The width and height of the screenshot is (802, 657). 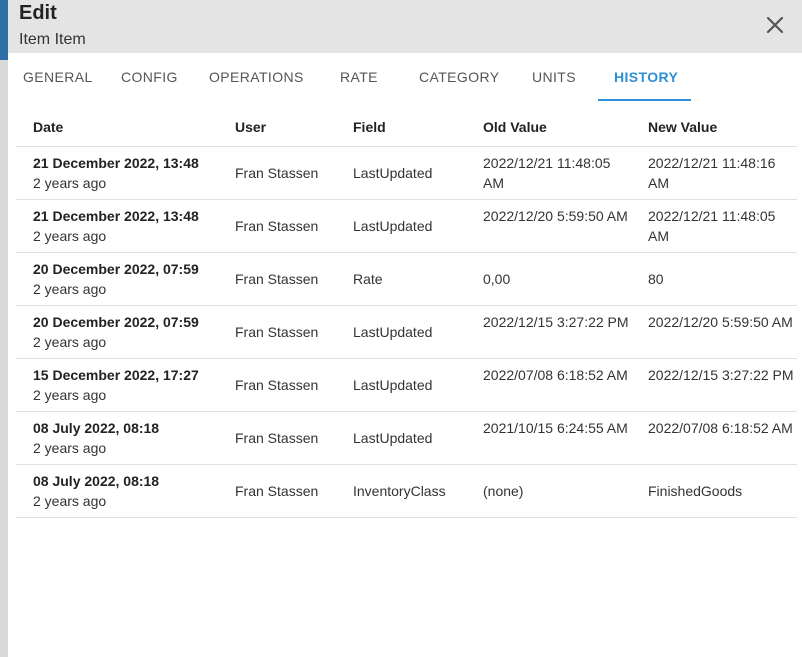 I want to click on old-value-cell: 0,00, so click(x=497, y=279).